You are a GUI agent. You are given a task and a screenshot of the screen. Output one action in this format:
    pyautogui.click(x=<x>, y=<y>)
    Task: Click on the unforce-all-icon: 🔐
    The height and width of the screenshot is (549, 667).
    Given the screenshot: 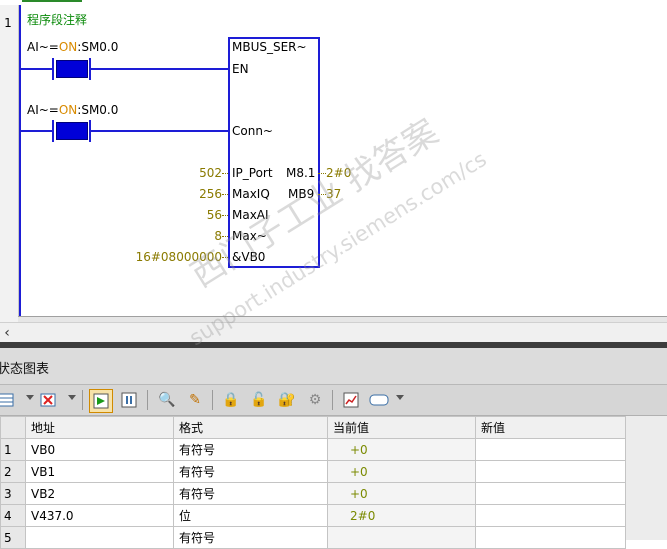 What is the action you would take?
    pyautogui.click(x=287, y=400)
    